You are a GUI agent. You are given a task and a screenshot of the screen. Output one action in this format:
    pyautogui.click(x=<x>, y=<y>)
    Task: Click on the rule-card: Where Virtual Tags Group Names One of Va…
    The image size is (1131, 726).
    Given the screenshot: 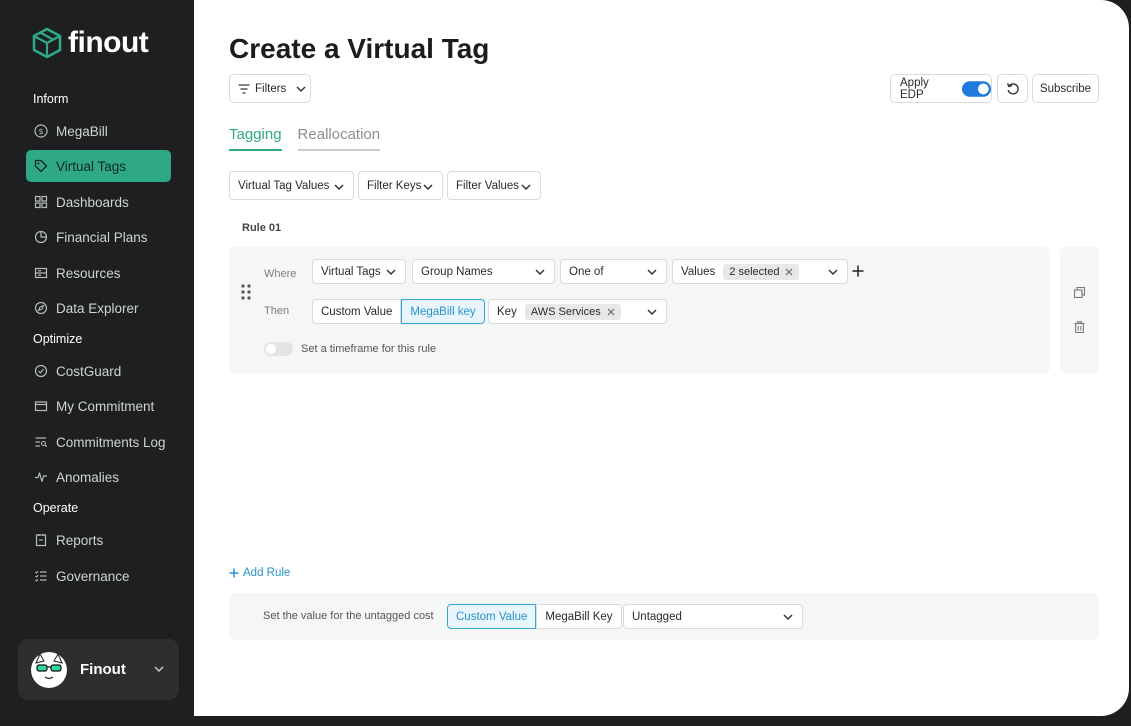 What is the action you would take?
    pyautogui.click(x=639, y=310)
    